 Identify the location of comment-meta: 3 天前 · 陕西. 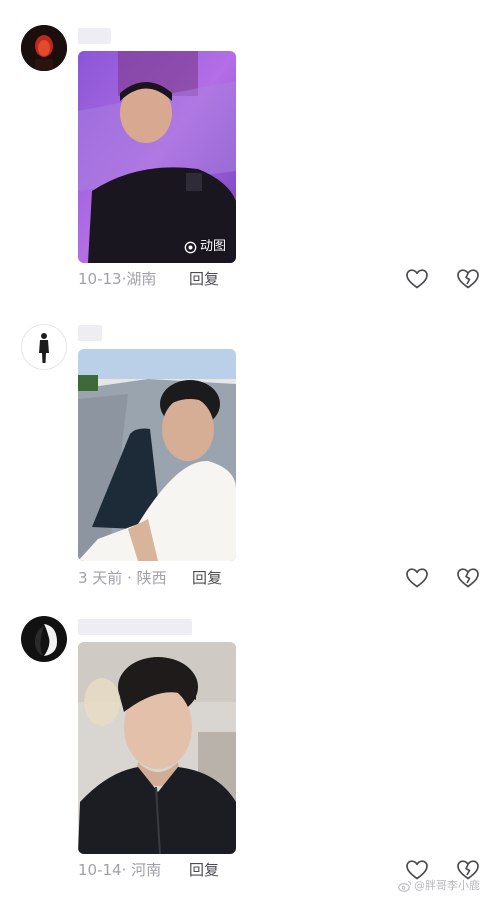
(122, 578).